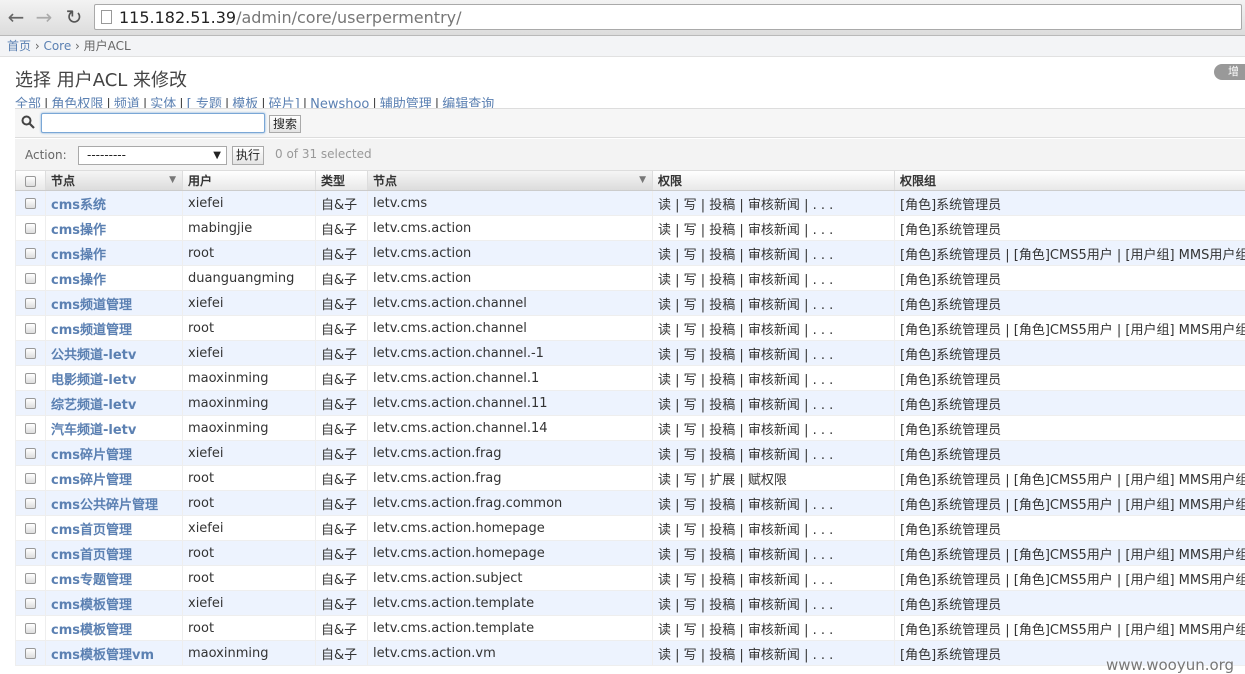 The width and height of the screenshot is (1245, 674). I want to click on node-link: cms专题管理, so click(91, 580).